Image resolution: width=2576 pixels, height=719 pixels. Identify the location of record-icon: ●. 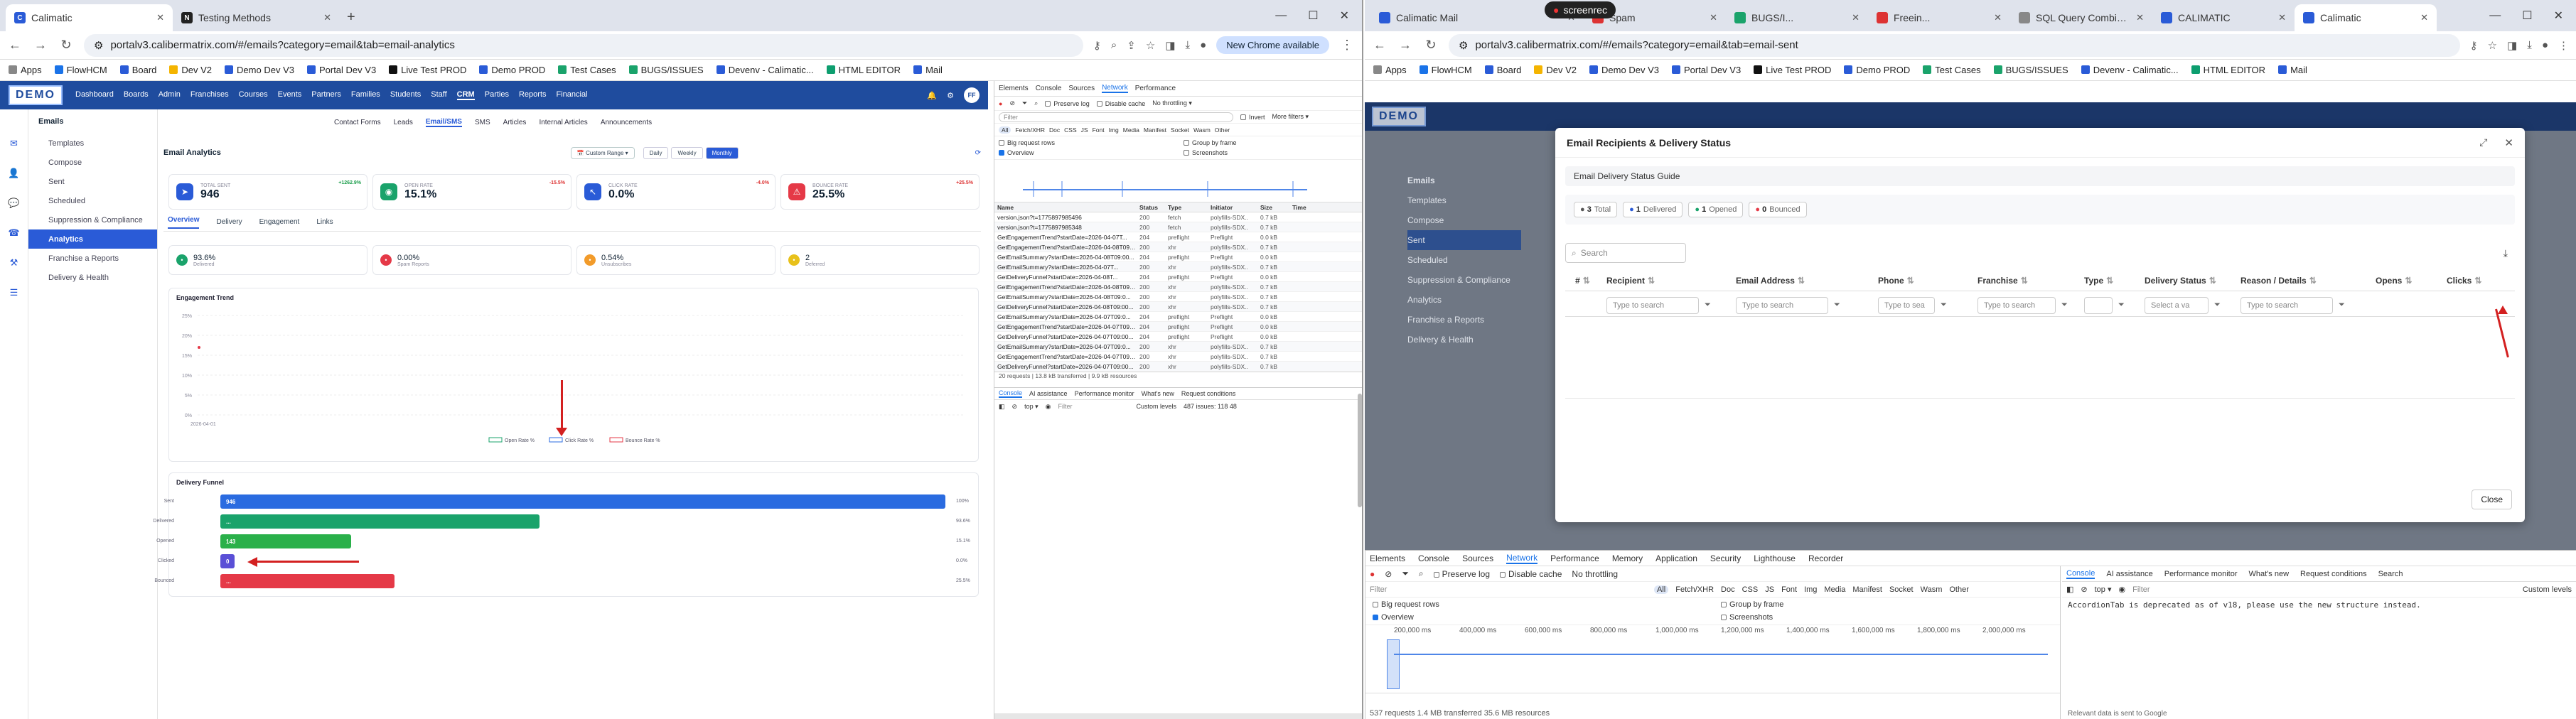
(1372, 574).